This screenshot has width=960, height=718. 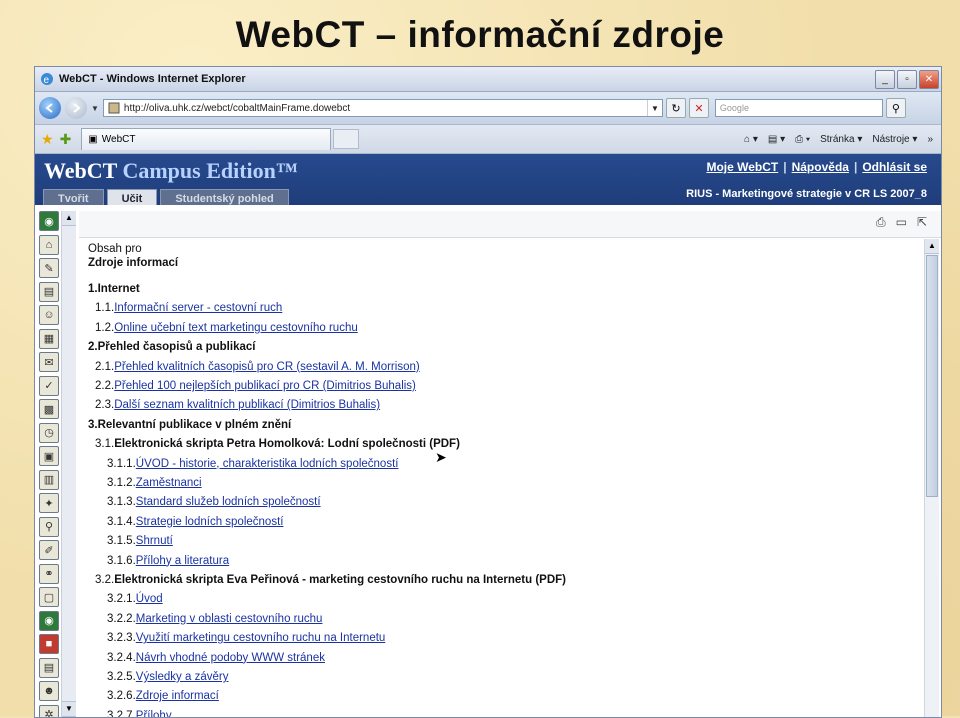 I want to click on tool-pin-icon: ✓, so click(x=49, y=386).